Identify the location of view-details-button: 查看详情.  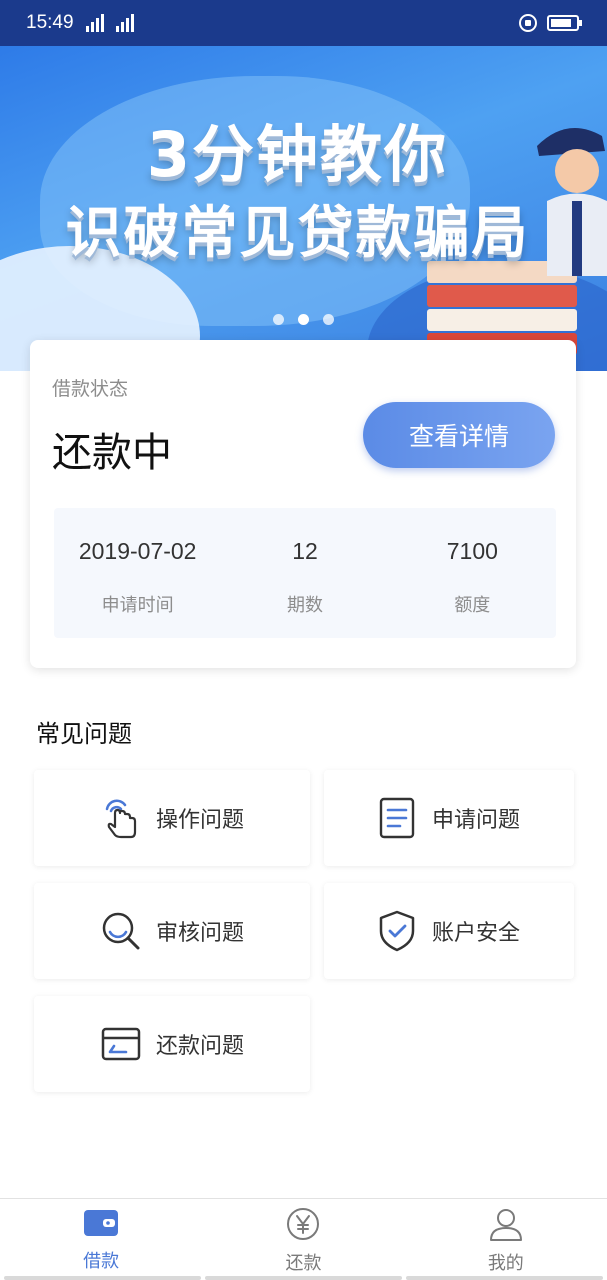
(459, 435).